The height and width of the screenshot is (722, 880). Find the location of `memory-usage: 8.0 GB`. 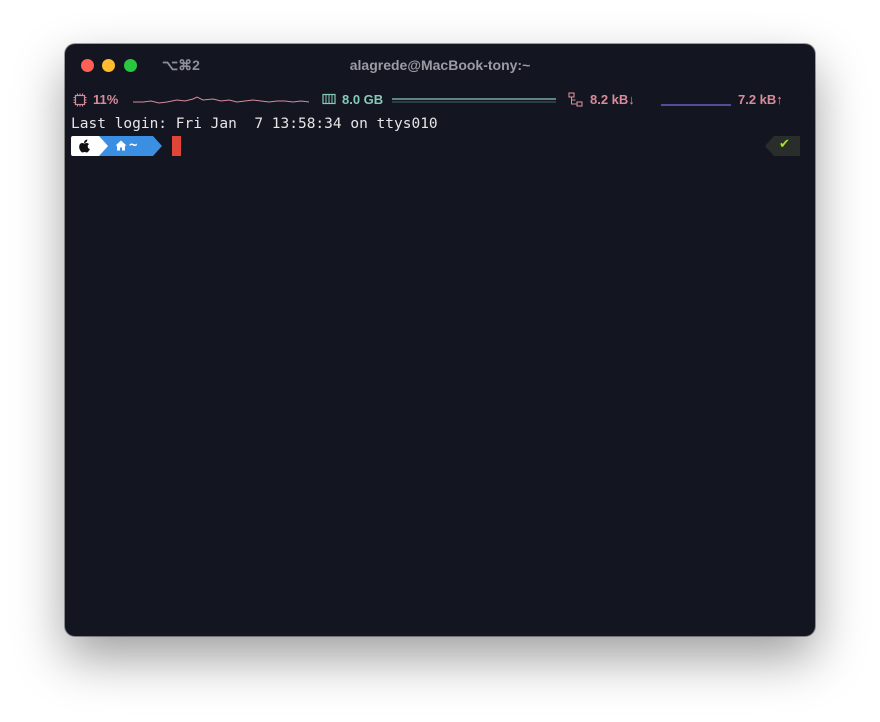

memory-usage: 8.0 GB is located at coordinates (363, 99).